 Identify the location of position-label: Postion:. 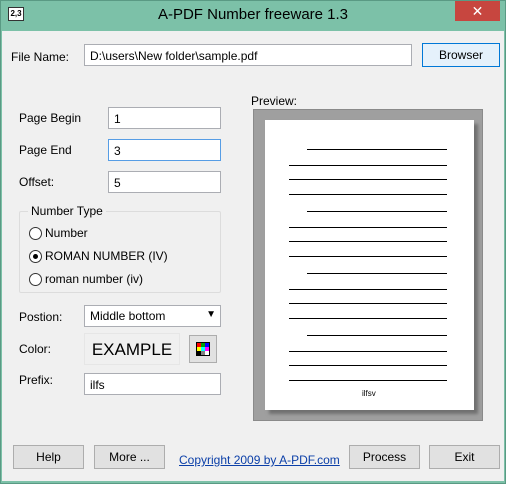
(41, 317).